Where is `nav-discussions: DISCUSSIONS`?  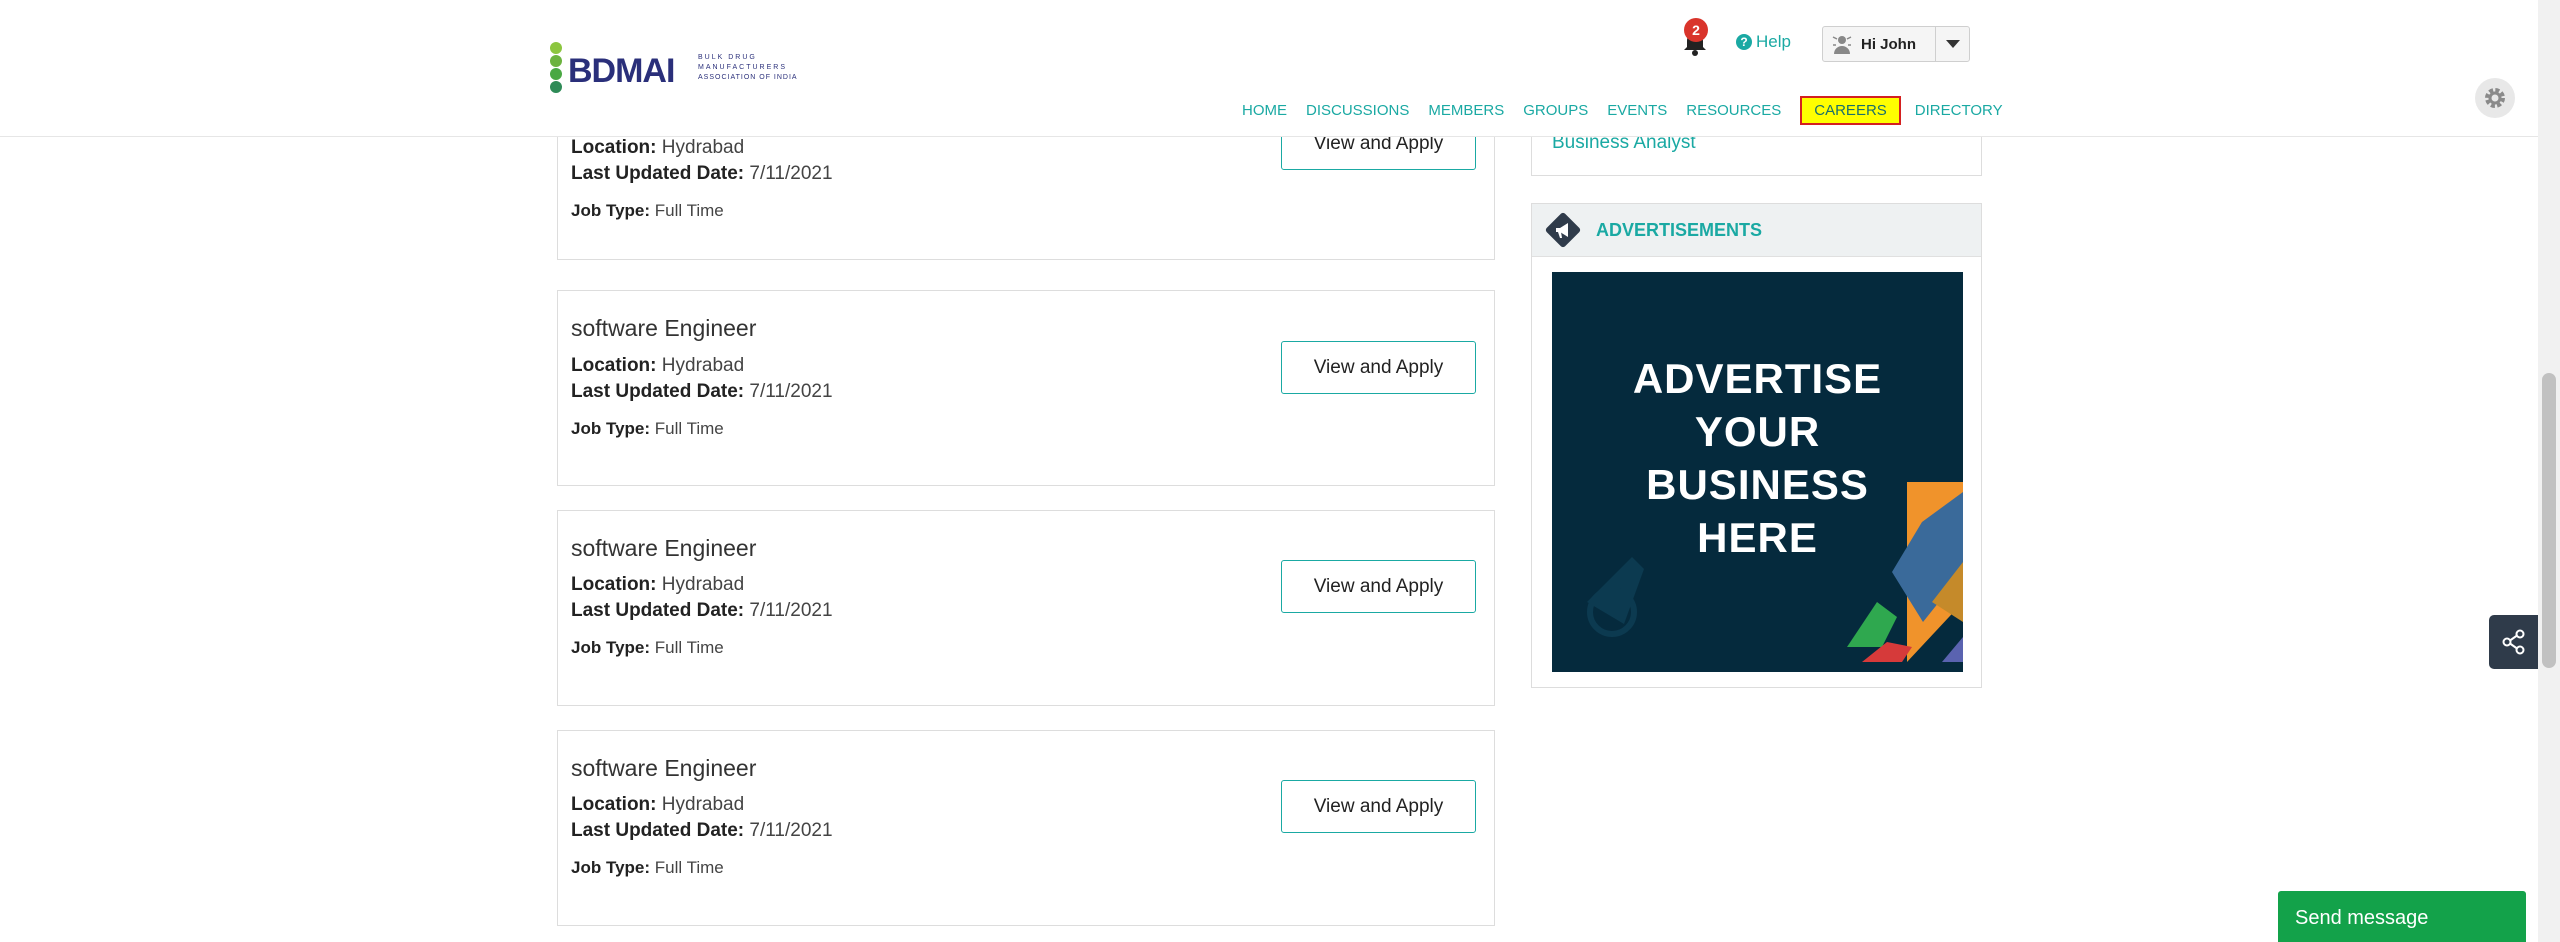
nav-discussions: DISCUSSIONS is located at coordinates (1357, 110).